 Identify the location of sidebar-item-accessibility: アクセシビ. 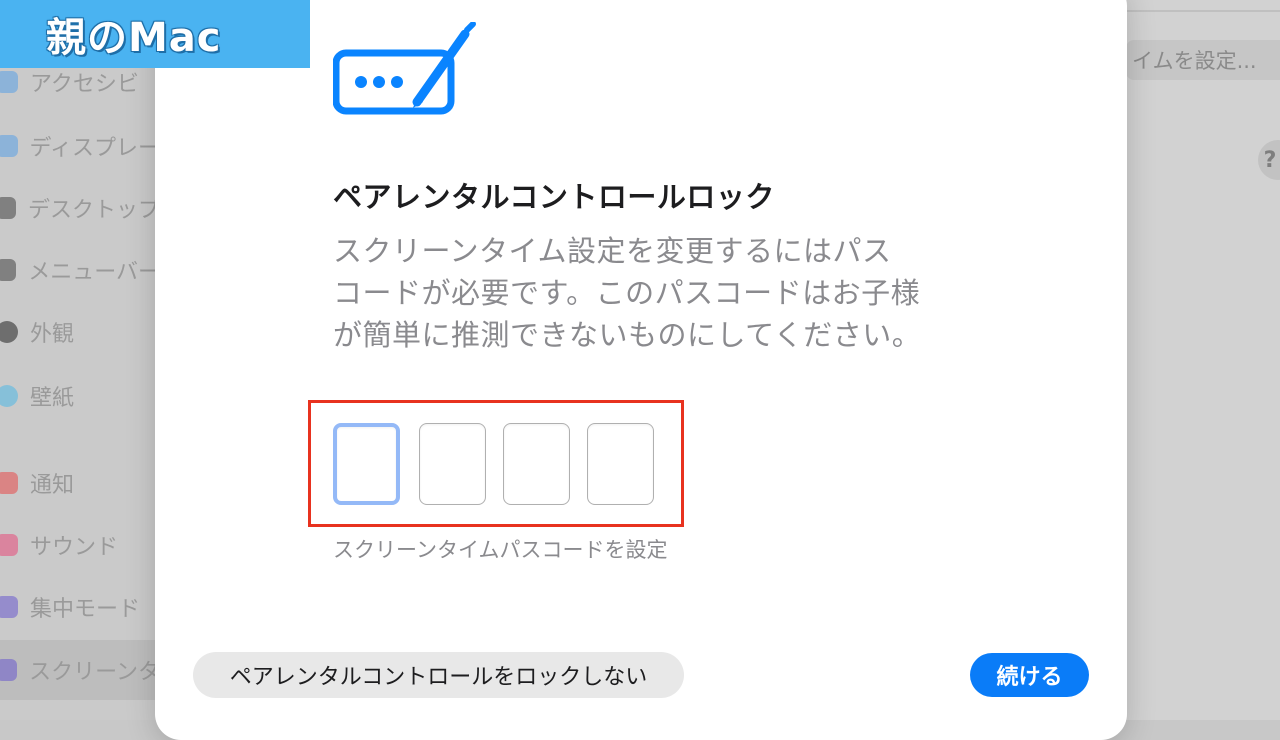
(80, 82).